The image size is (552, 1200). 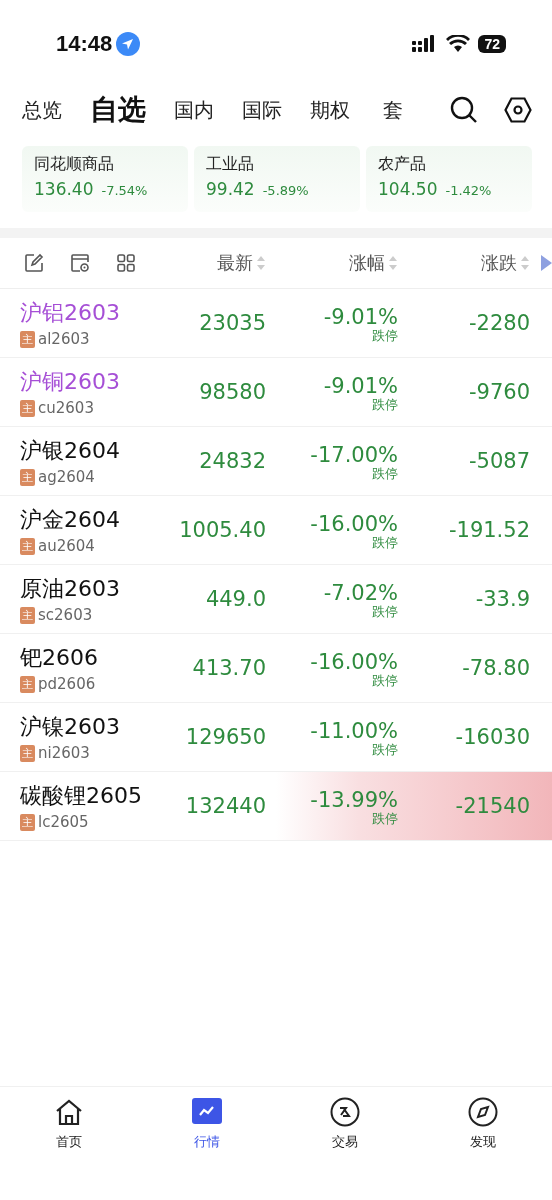 What do you see at coordinates (464, 110) in the screenshot?
I see `search-icon` at bounding box center [464, 110].